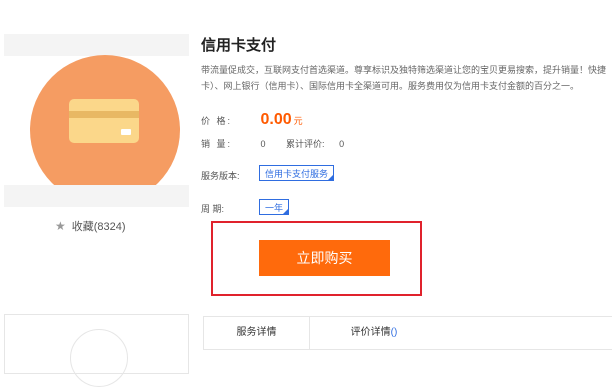 This screenshot has width=612, height=387. I want to click on image-bottom-strip, so click(96, 196).